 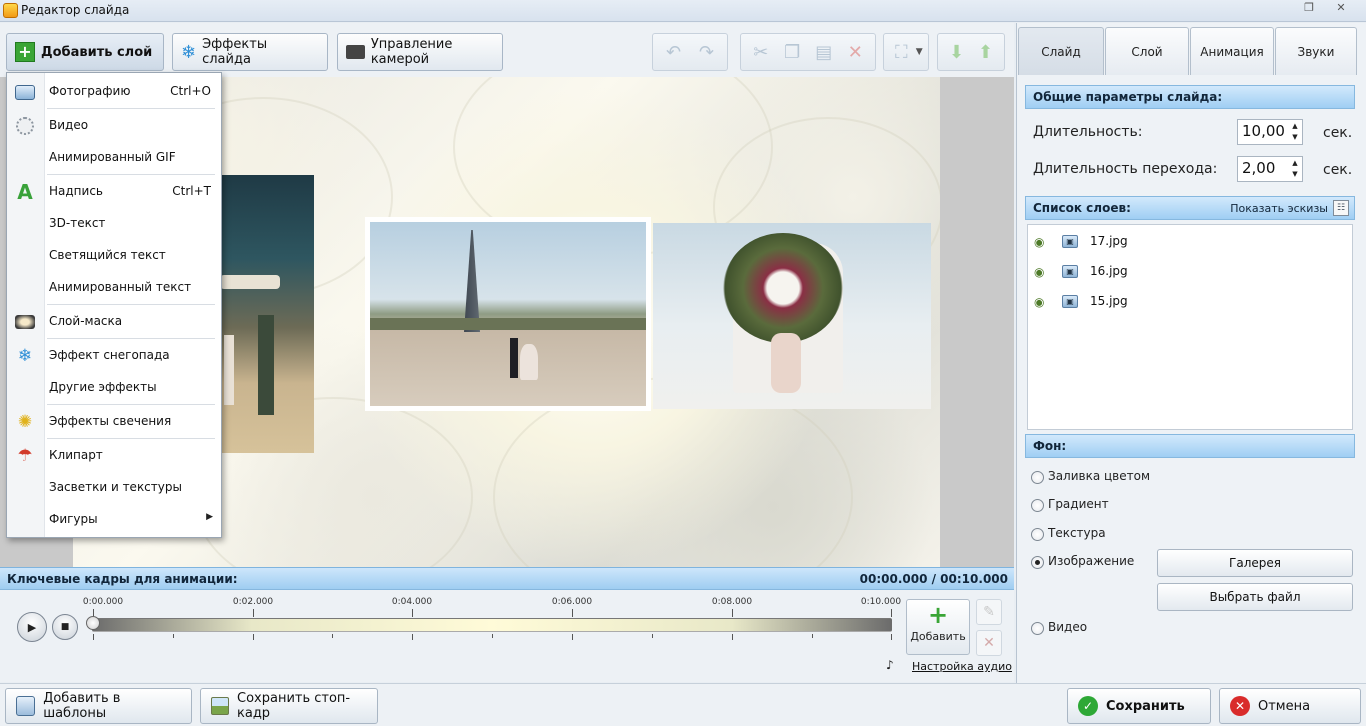 What do you see at coordinates (1255, 597) in the screenshot?
I see `choose-file-button: Выбрать файл` at bounding box center [1255, 597].